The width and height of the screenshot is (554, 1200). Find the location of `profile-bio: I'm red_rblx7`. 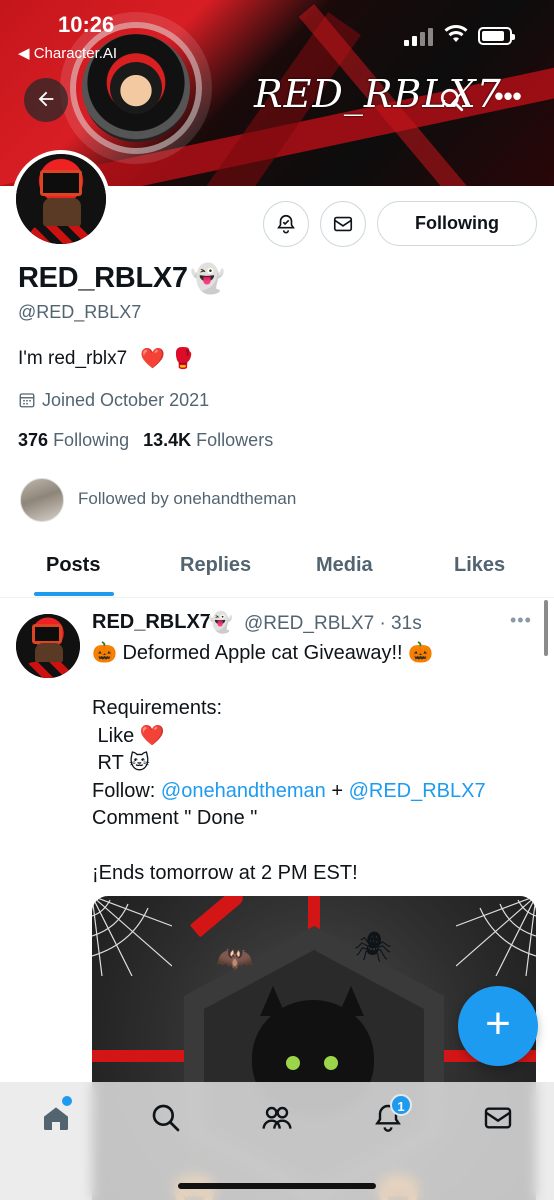

profile-bio: I'm red_rblx7 is located at coordinates (73, 358).